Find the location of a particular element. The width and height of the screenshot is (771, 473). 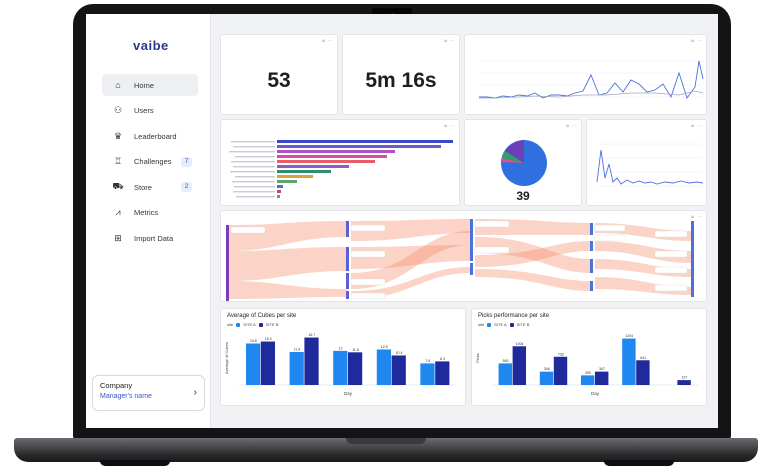

sidebar-item-label: Leaderboard is located at coordinates (155, 136).